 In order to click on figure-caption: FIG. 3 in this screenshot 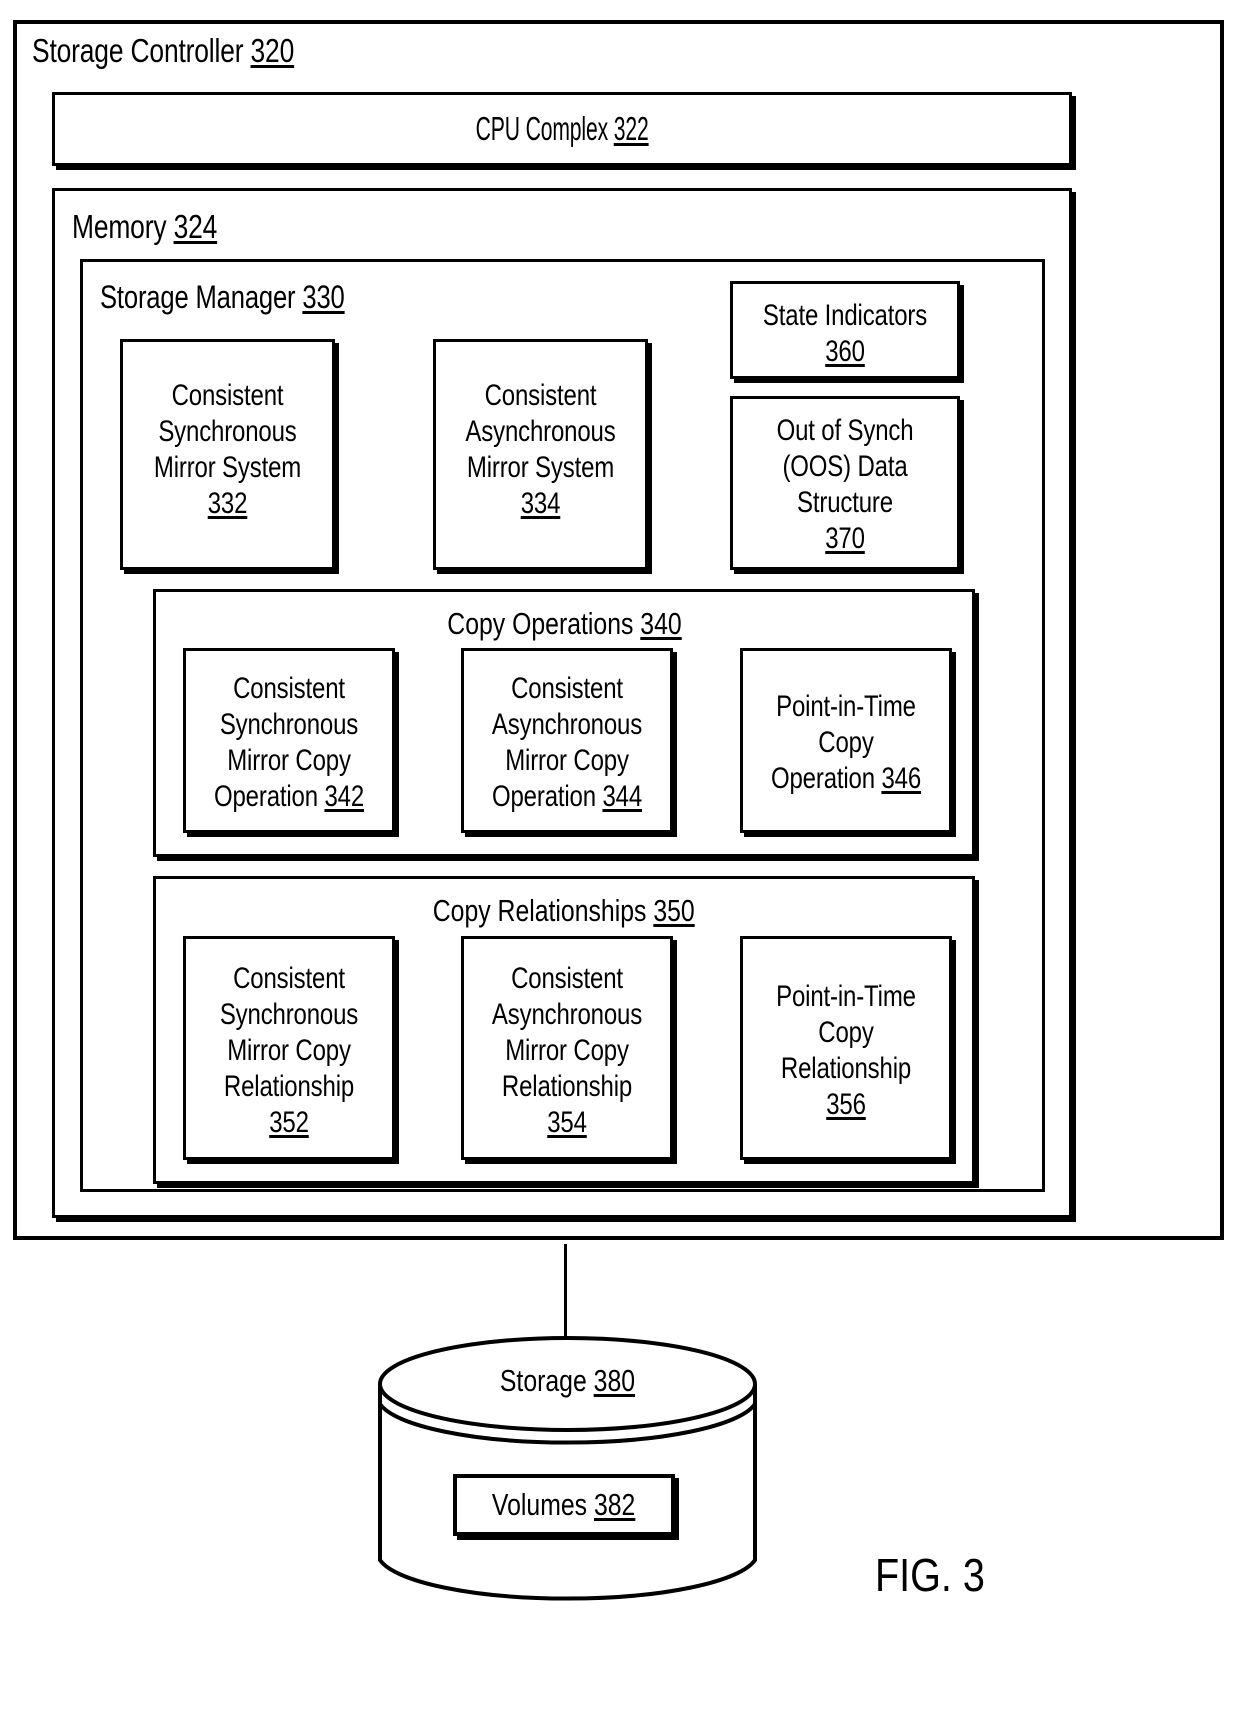, I will do `click(929, 1575)`.